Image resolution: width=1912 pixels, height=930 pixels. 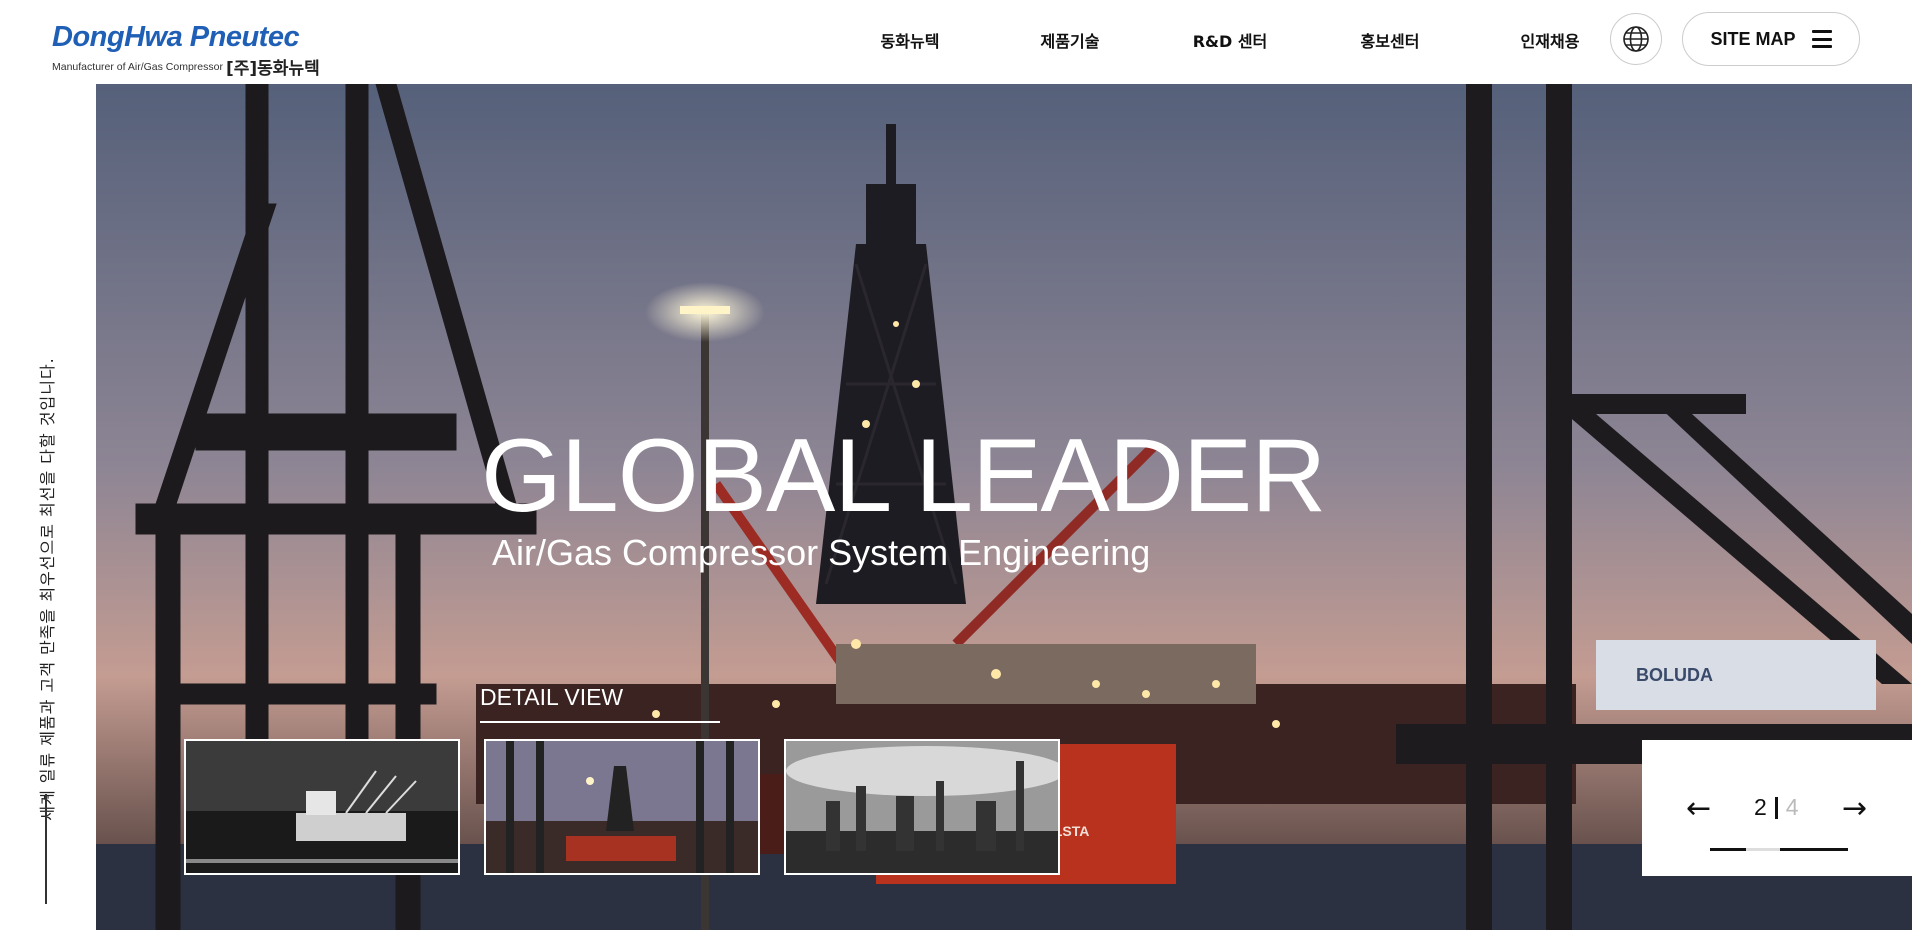 What do you see at coordinates (272, 69) in the screenshot?
I see `logo-korean-name: [주]동화뉴텍` at bounding box center [272, 69].